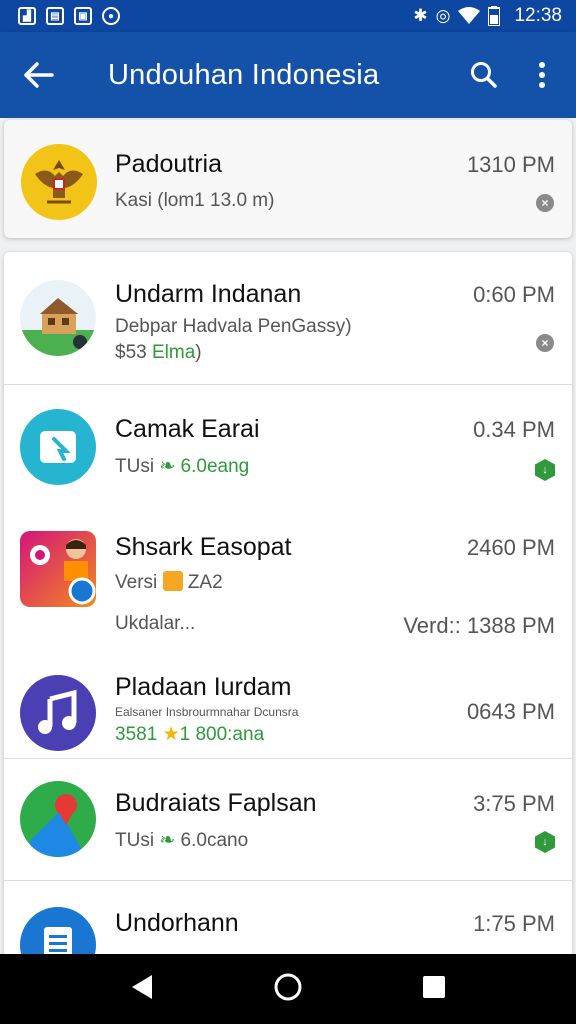  What do you see at coordinates (173, 352) in the screenshot?
I see `item-status: Elma` at bounding box center [173, 352].